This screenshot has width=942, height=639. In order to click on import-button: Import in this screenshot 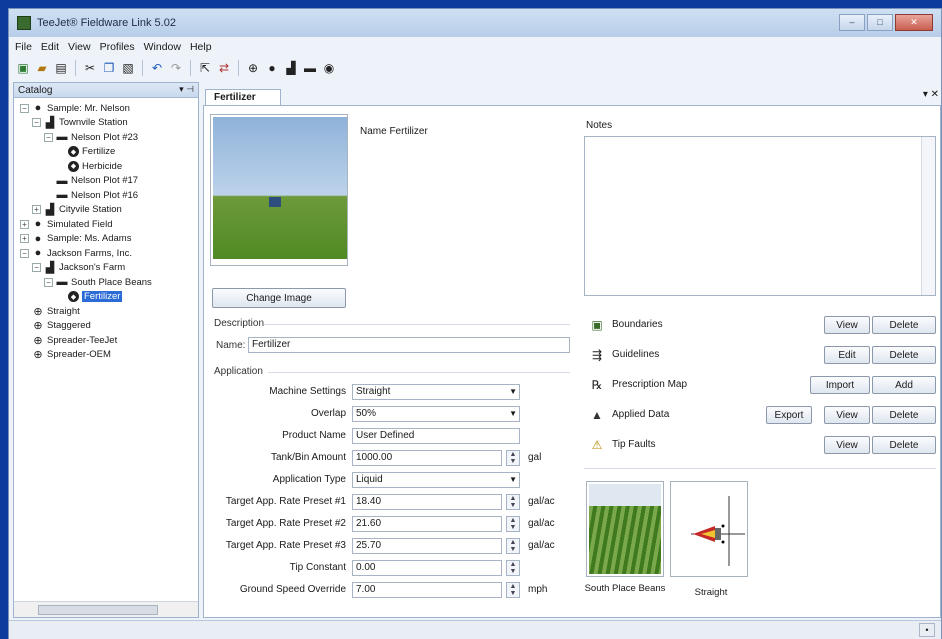, I will do `click(840, 385)`.